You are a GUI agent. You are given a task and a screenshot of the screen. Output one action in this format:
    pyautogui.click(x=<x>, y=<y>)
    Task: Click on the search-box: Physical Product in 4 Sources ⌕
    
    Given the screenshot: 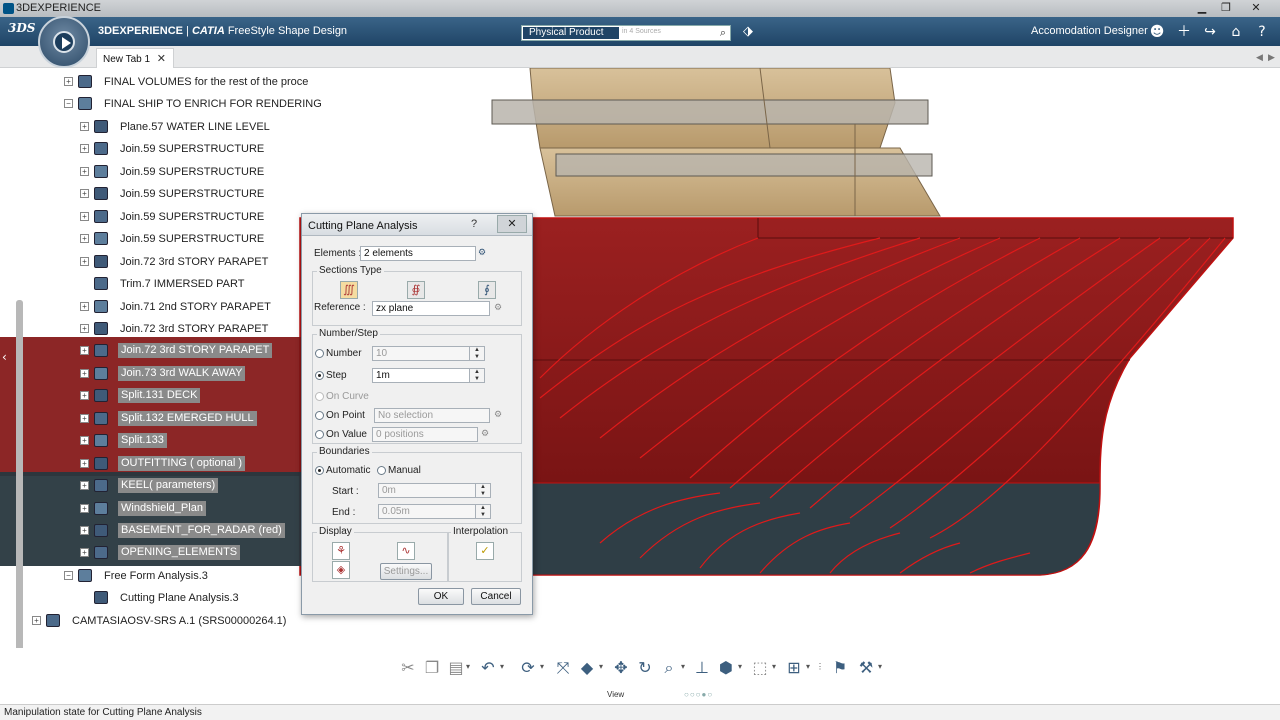 What is the action you would take?
    pyautogui.click(x=626, y=33)
    